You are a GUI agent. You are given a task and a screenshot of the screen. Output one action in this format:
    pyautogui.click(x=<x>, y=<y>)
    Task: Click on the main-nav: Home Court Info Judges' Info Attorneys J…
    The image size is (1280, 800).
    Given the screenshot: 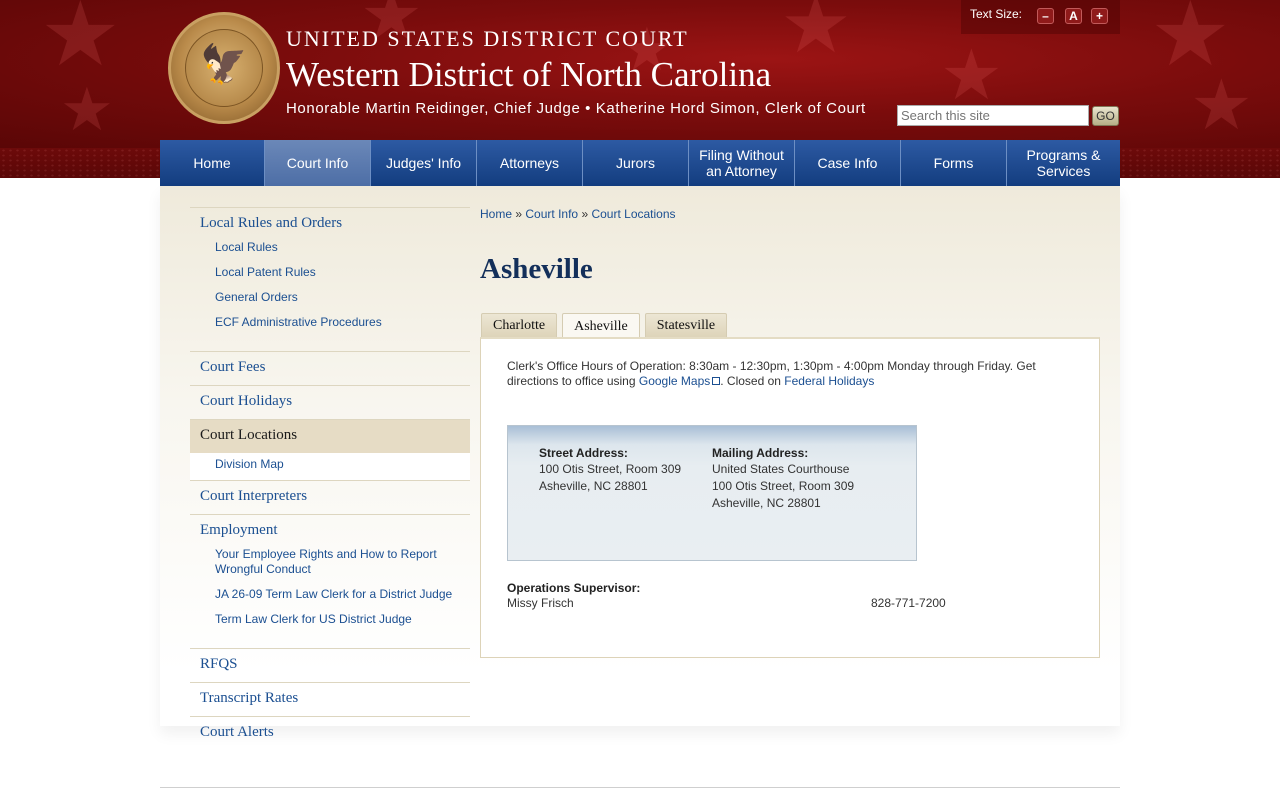 What is the action you would take?
    pyautogui.click(x=640, y=163)
    